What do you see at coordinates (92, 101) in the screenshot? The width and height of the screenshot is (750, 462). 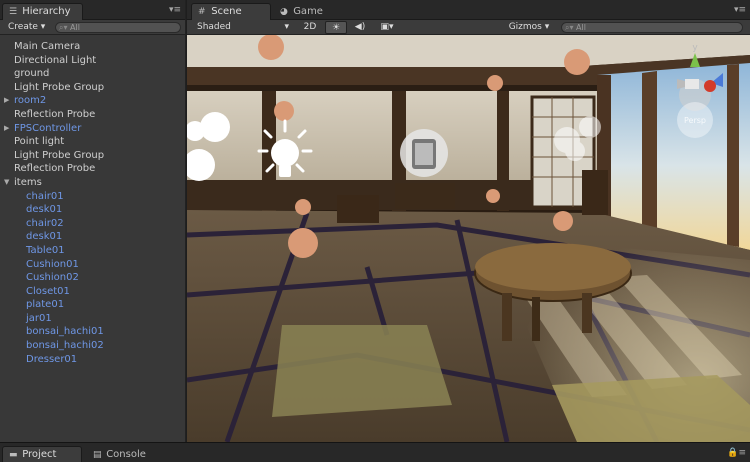 I see `hierarchy-item: ▶ room2` at bounding box center [92, 101].